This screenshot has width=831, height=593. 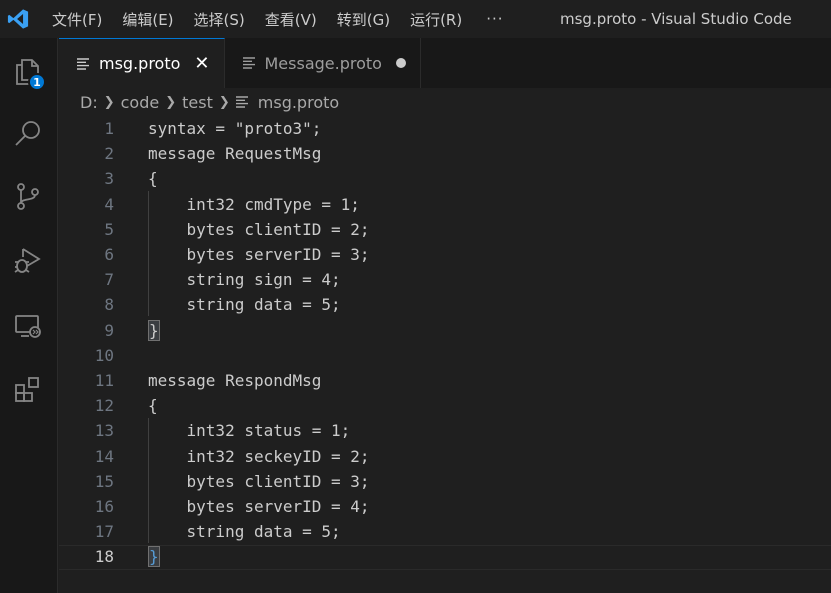 What do you see at coordinates (494, 19) in the screenshot?
I see `menu-more-icon: ···` at bounding box center [494, 19].